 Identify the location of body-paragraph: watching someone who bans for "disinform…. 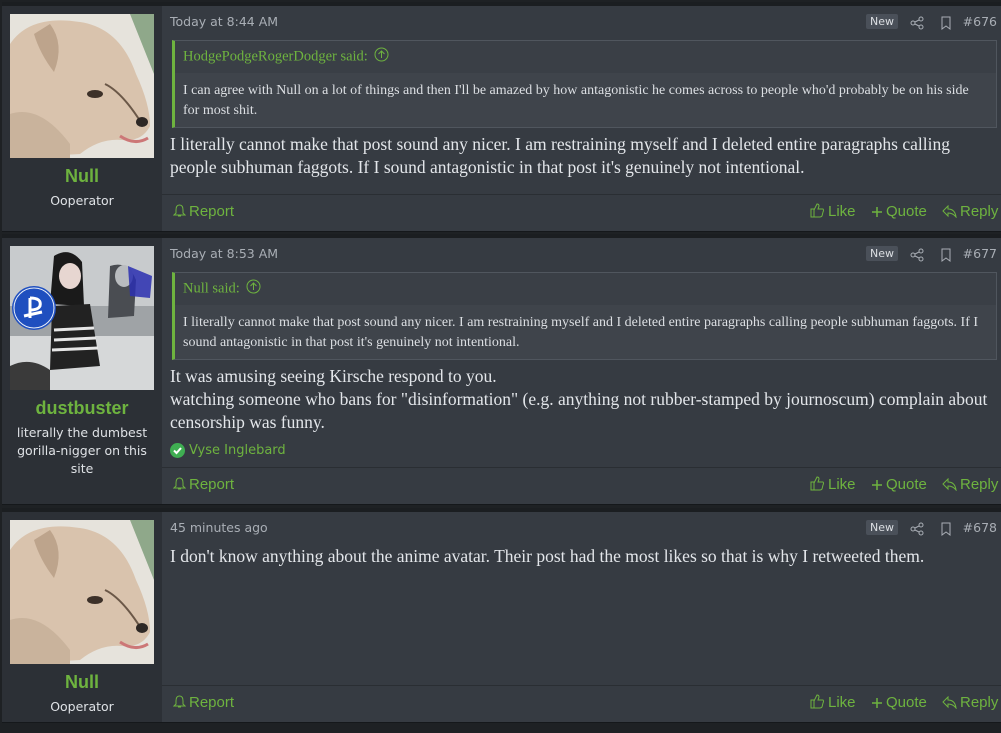
(579, 410).